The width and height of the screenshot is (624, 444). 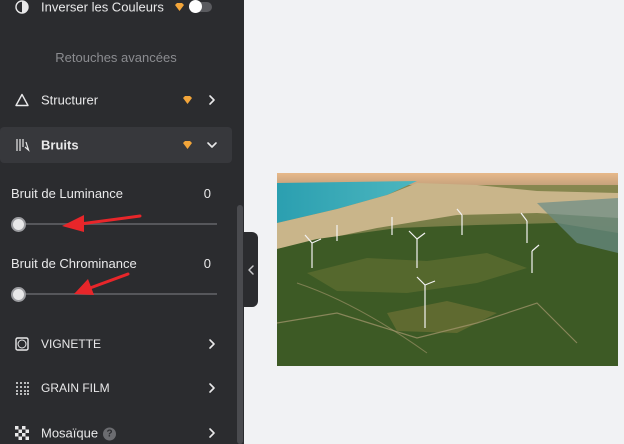 I want to click on luminance-slider-thumb, so click(x=18, y=224).